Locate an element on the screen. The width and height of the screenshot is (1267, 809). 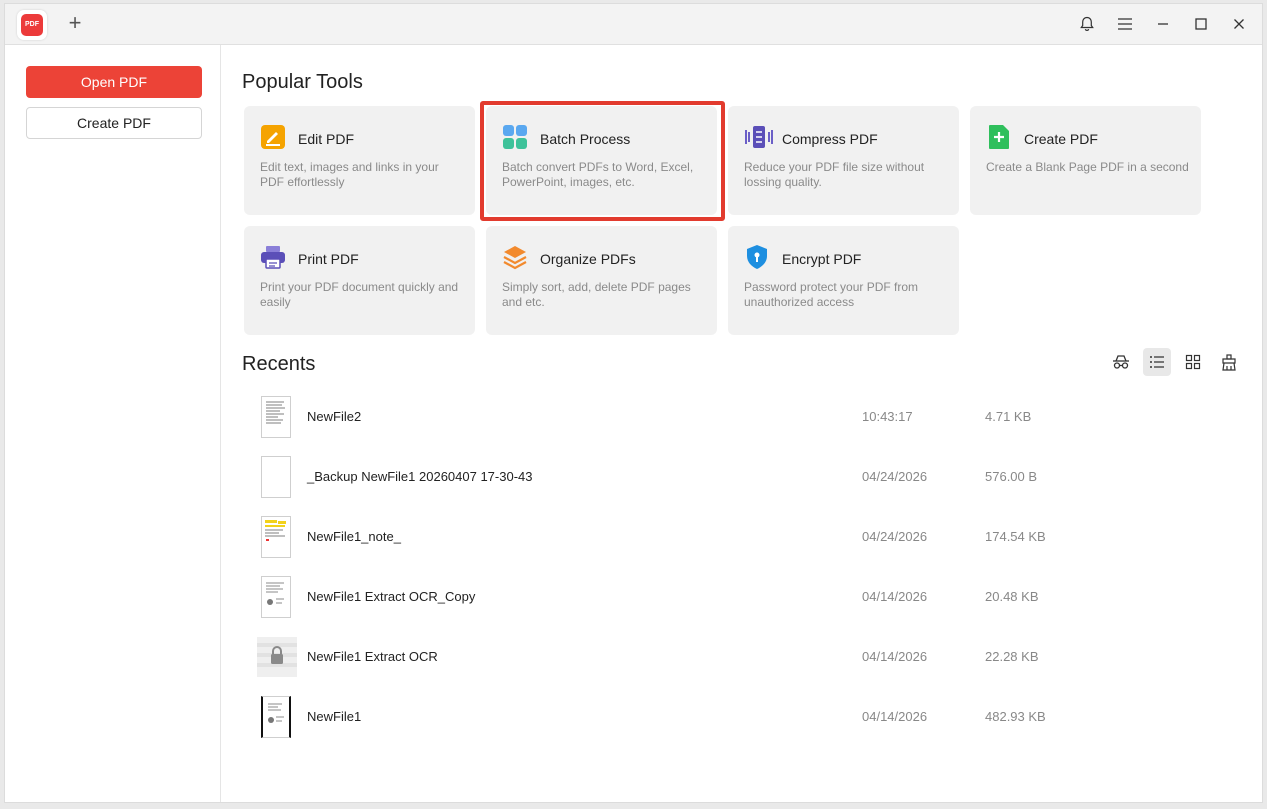
file-name: NewFile2 is located at coordinates (334, 416).